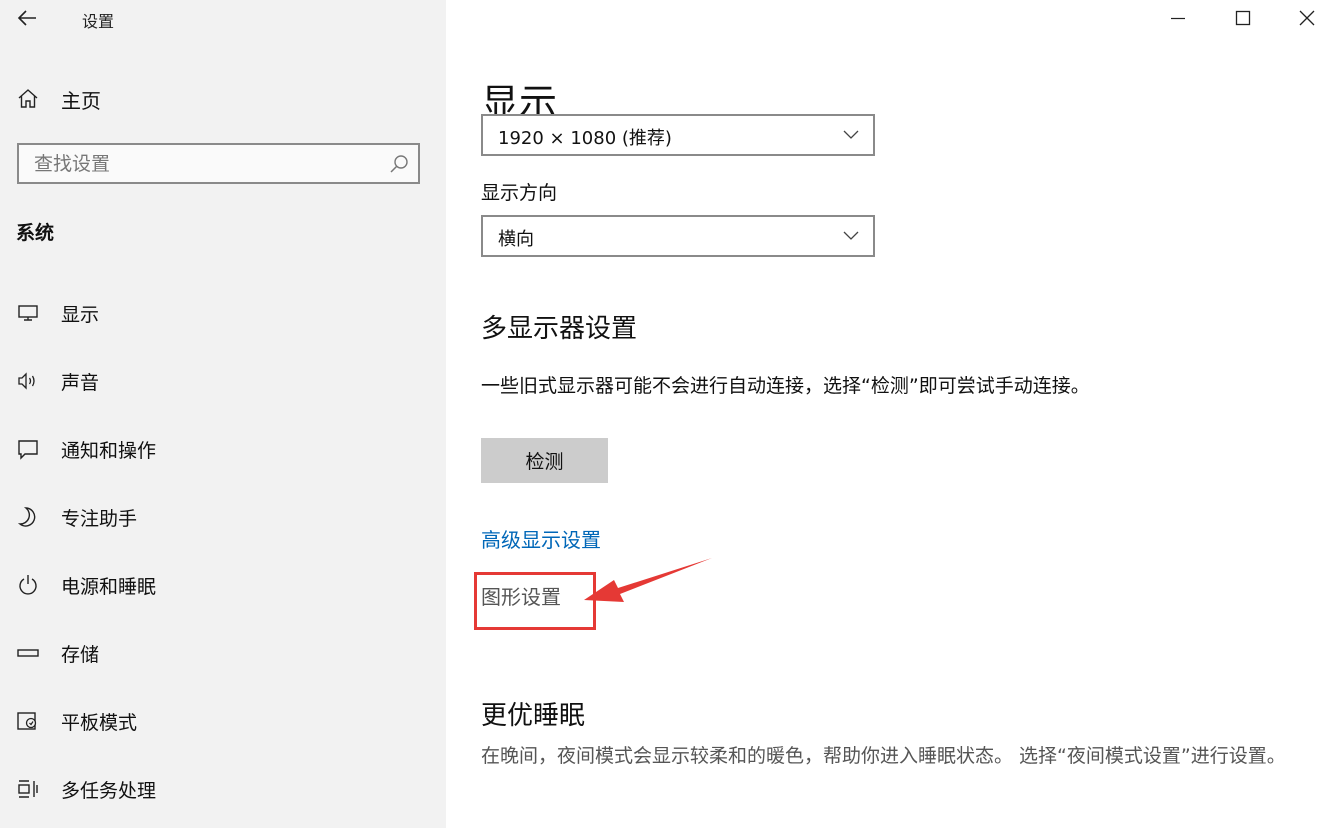 Image resolution: width=1332 pixels, height=828 pixels. What do you see at coordinates (678, 135) in the screenshot?
I see `resolution-dropdown: 1920 × 1080 (推荐)` at bounding box center [678, 135].